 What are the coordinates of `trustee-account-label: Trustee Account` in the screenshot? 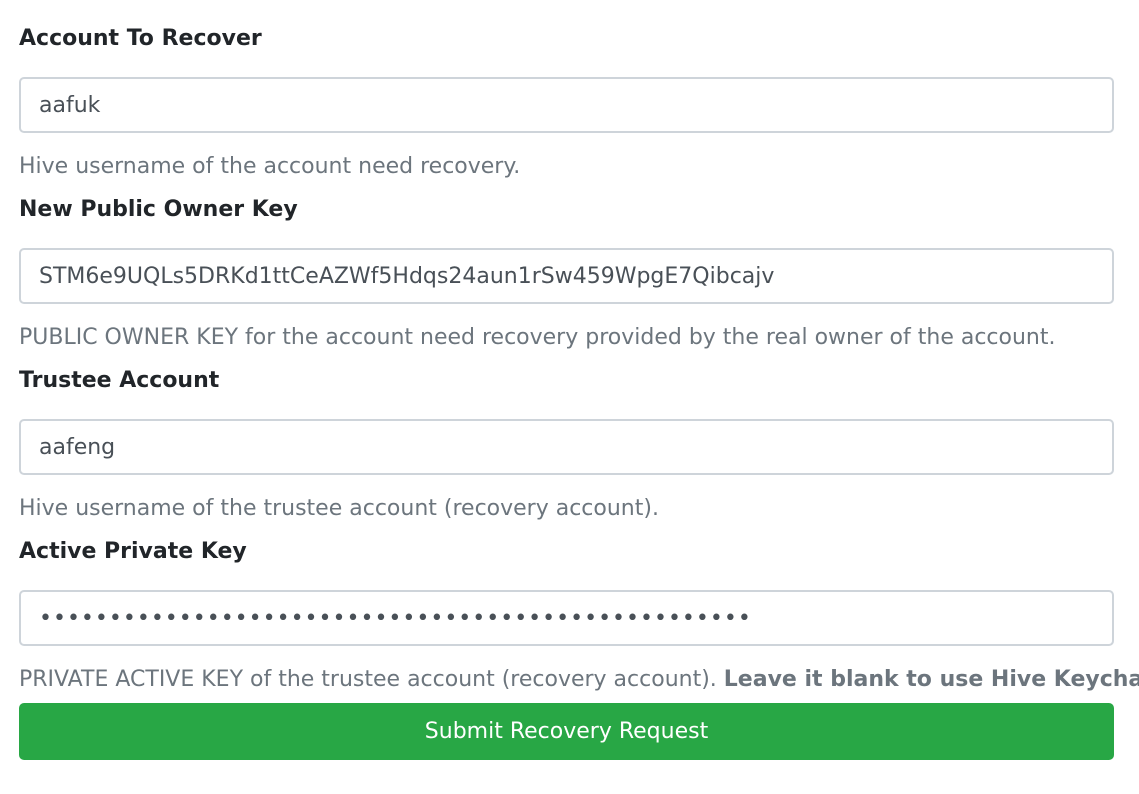 It's located at (119, 380).